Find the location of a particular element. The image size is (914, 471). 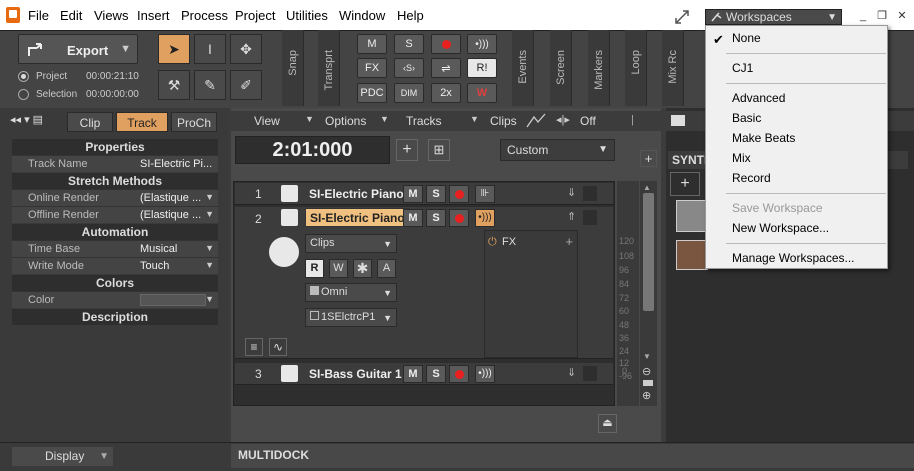

track-row-1: 1 SI-Electric Piano M S ⊪ ⇓ is located at coordinates (424, 194).